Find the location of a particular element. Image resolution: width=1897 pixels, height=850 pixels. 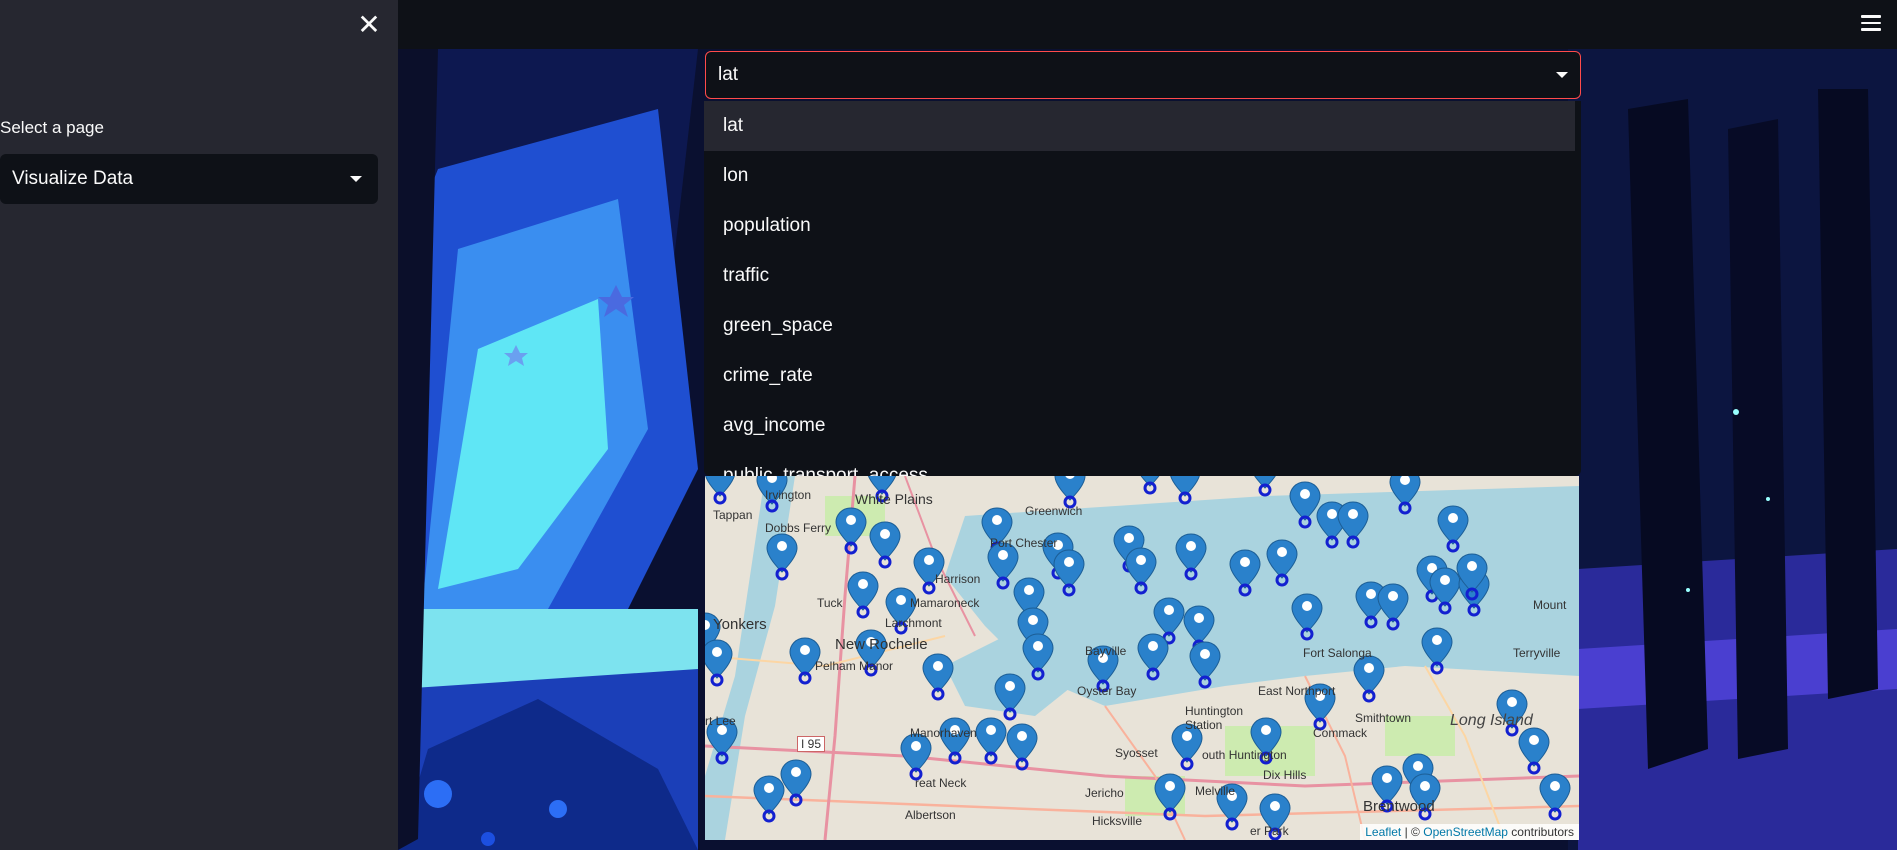

map-label: Brentwood is located at coordinates (1399, 806).